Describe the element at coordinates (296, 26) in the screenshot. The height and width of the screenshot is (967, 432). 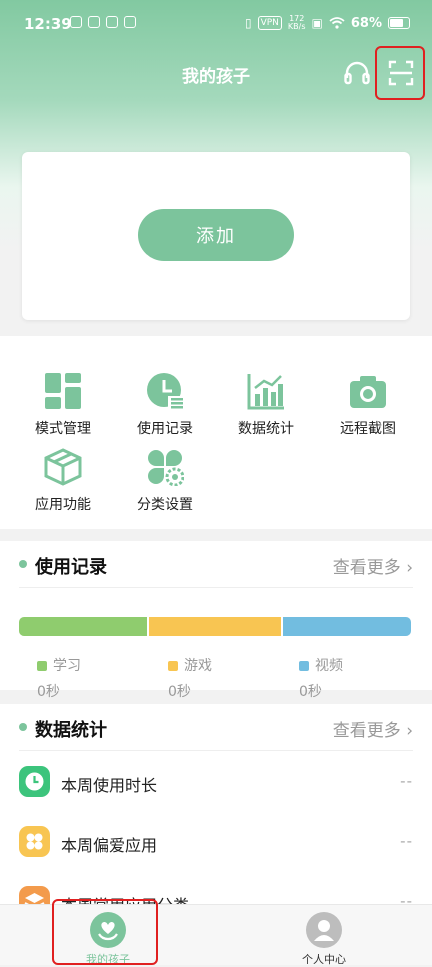
I see `speed-unit: KB/s` at that location.